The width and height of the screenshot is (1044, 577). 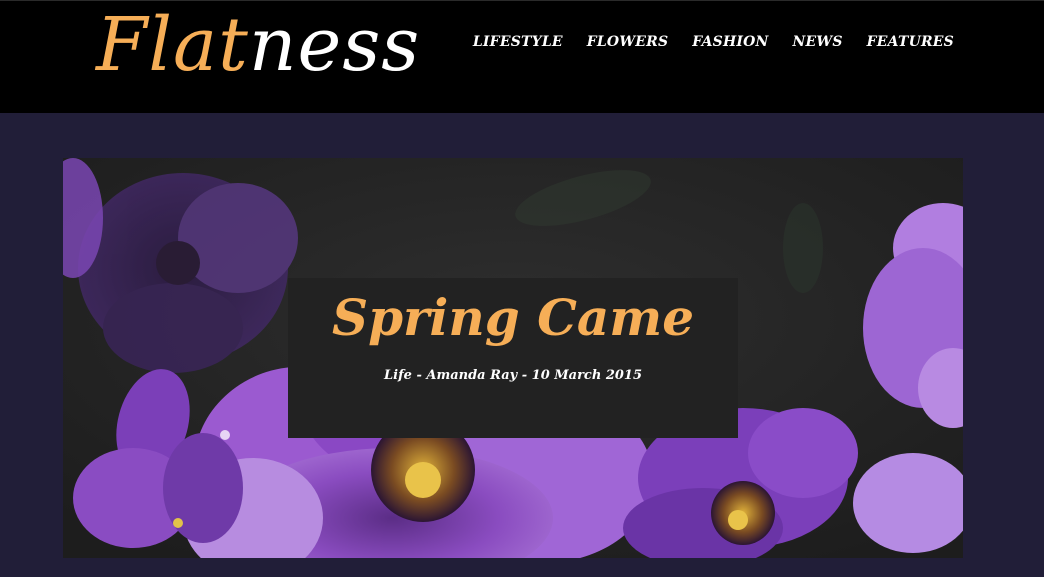 What do you see at coordinates (518, 42) in the screenshot?
I see `nav-lifestyle: LIFESTYLE` at bounding box center [518, 42].